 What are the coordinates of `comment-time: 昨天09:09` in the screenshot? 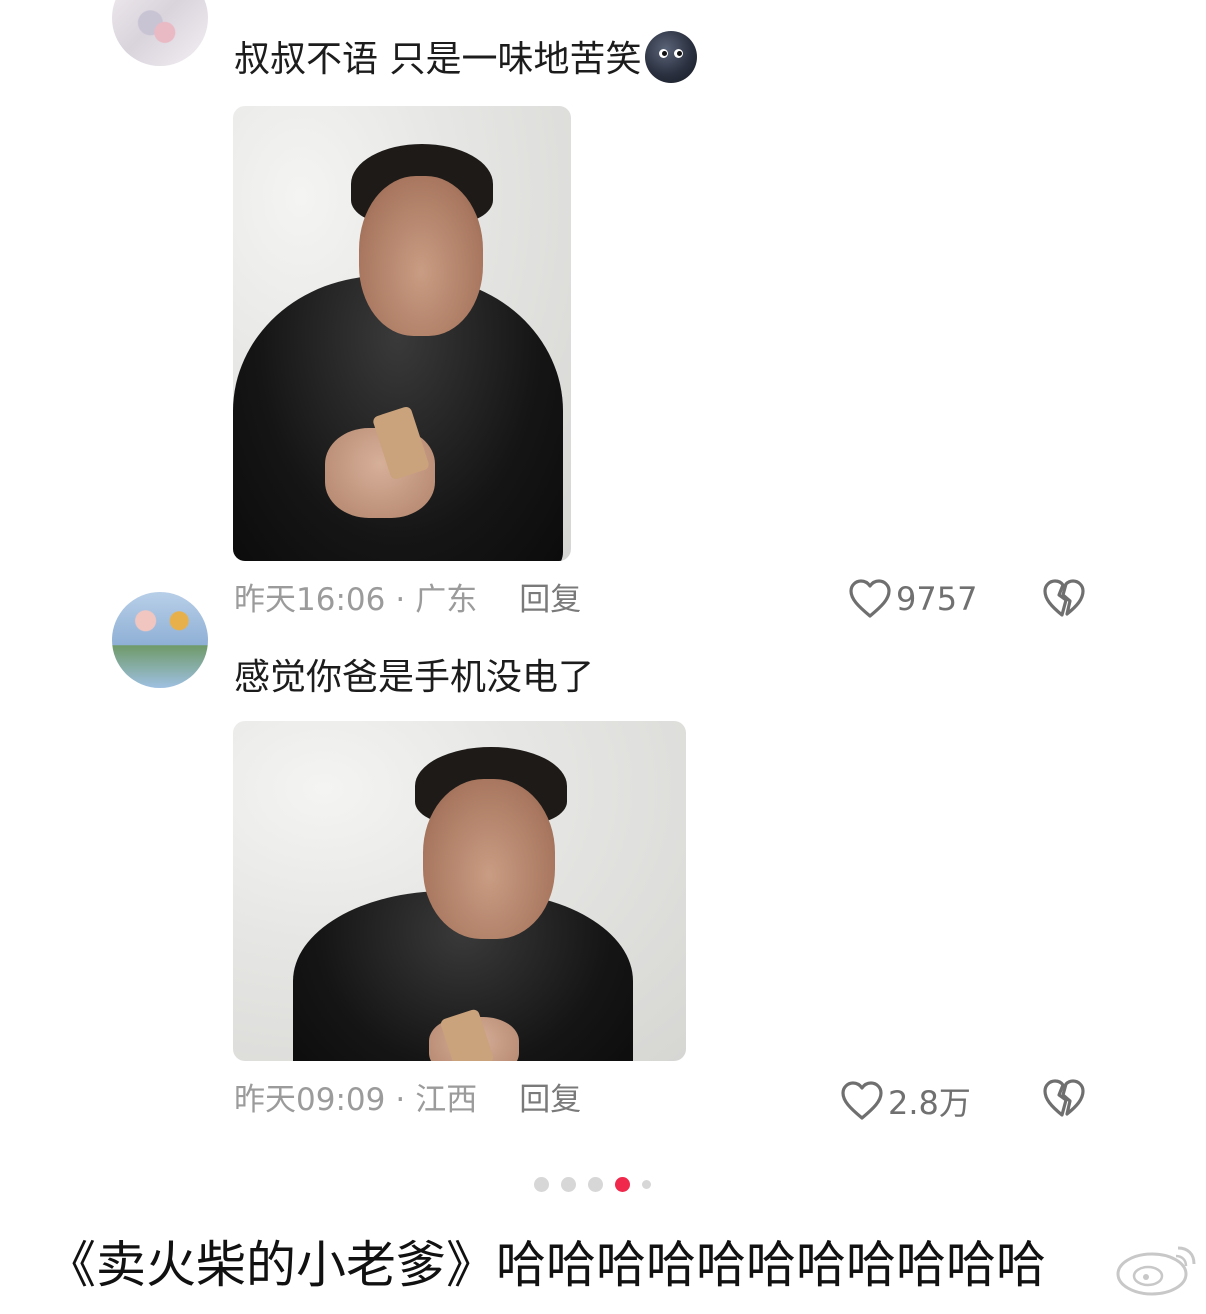 It's located at (310, 1100).